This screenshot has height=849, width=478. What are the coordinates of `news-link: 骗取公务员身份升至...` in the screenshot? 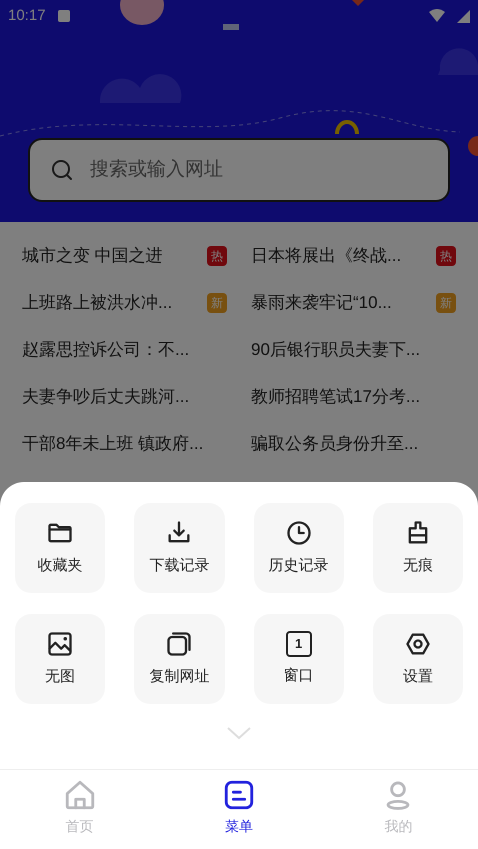 It's located at (334, 443).